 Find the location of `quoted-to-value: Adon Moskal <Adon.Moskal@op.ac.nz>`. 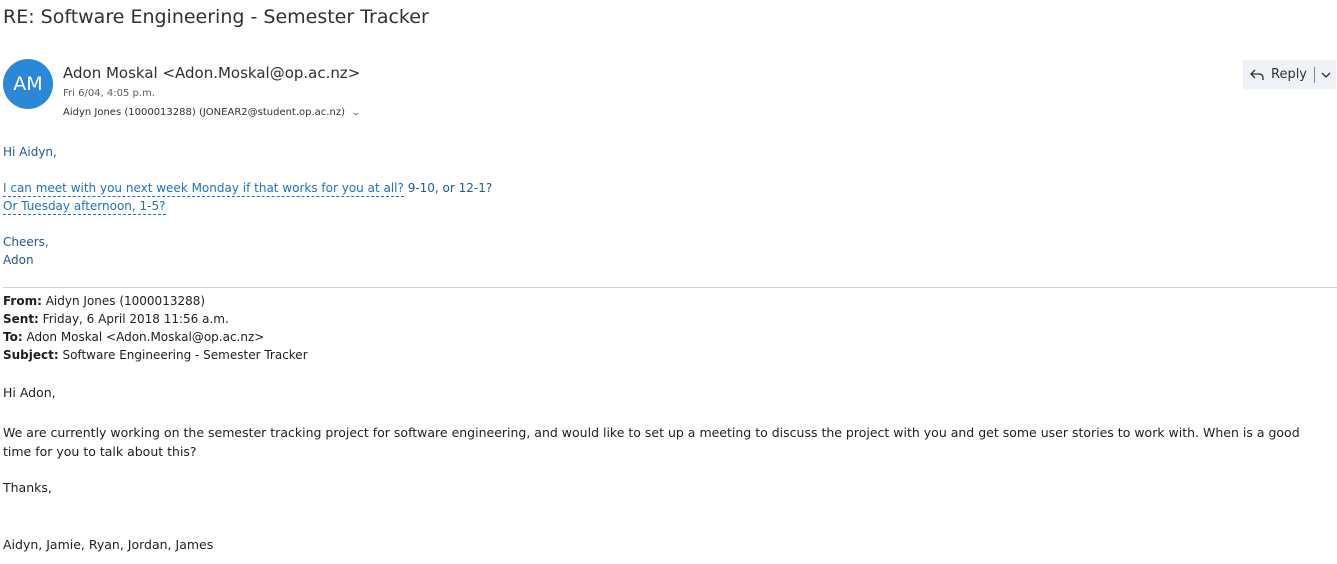

quoted-to-value: Adon Moskal <Adon.Moskal@op.ac.nz> is located at coordinates (143, 337).